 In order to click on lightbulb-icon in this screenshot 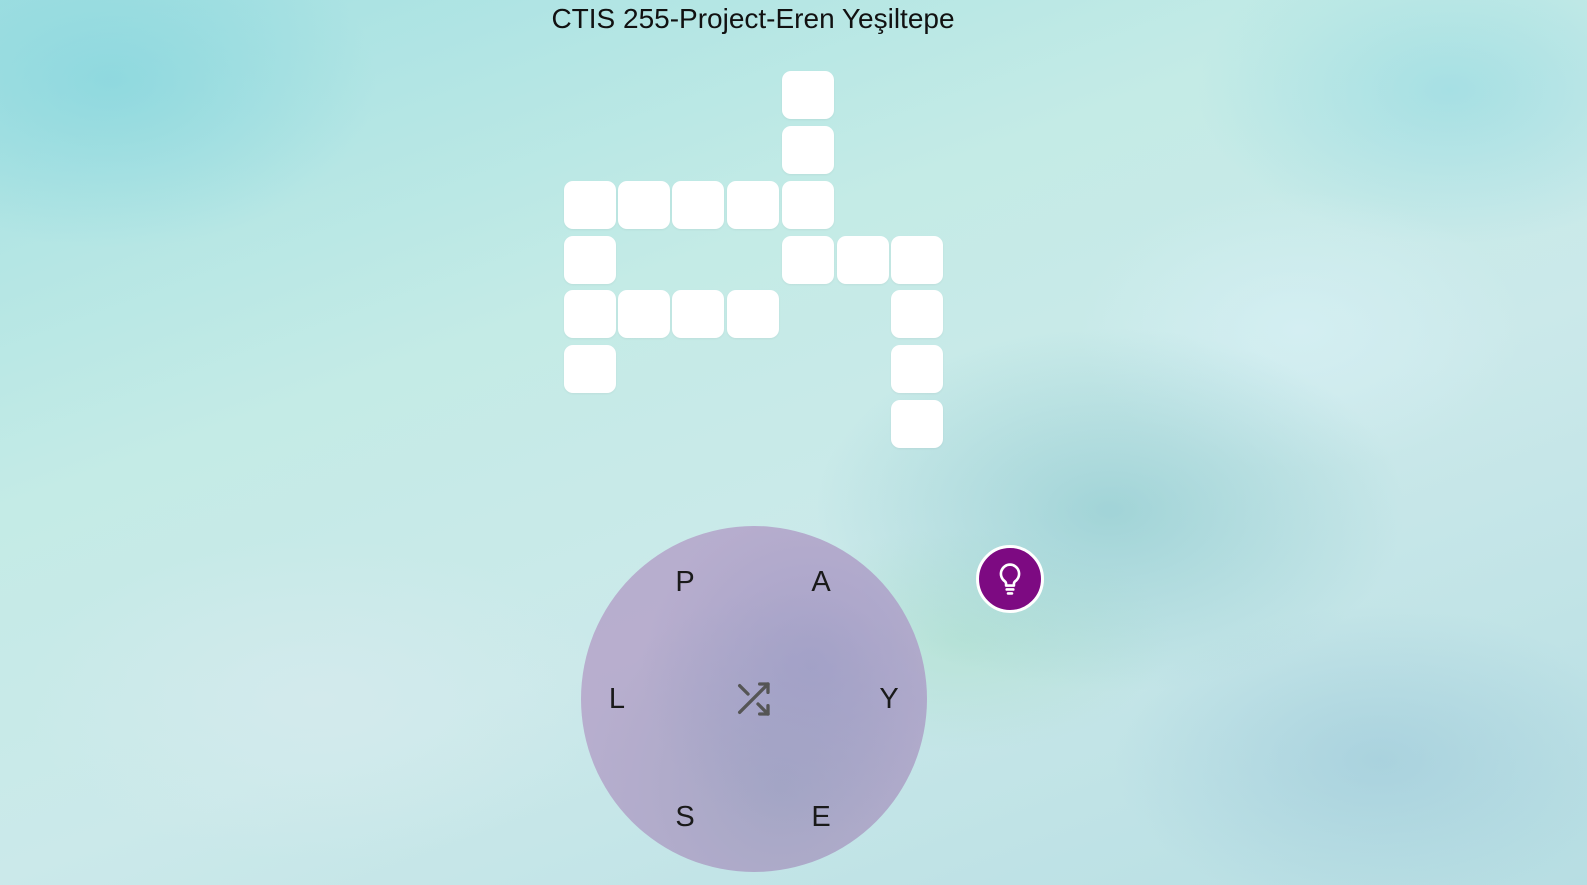, I will do `click(1010, 579)`.